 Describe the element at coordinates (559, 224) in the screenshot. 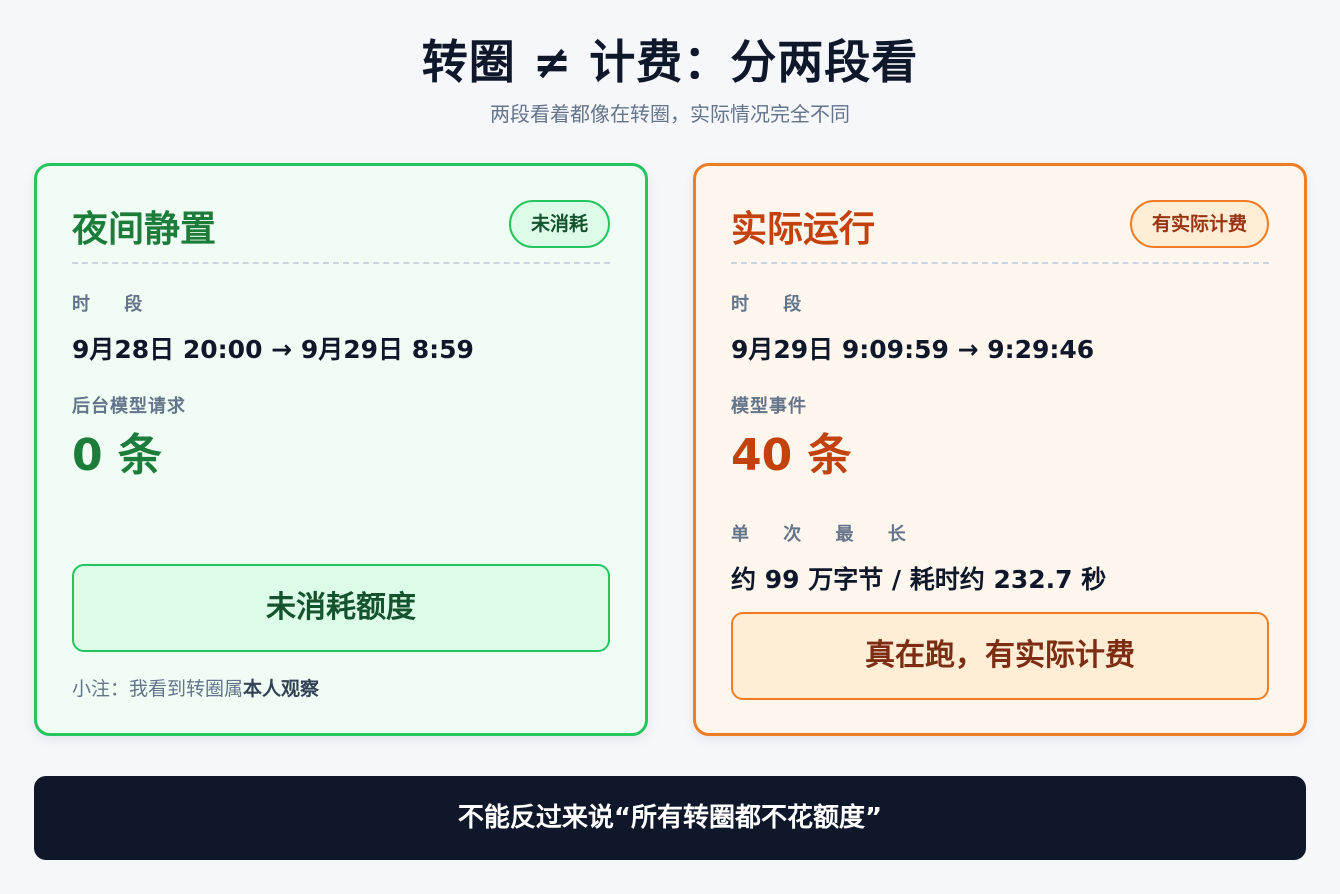

I see `status-badge: 未消耗` at that location.